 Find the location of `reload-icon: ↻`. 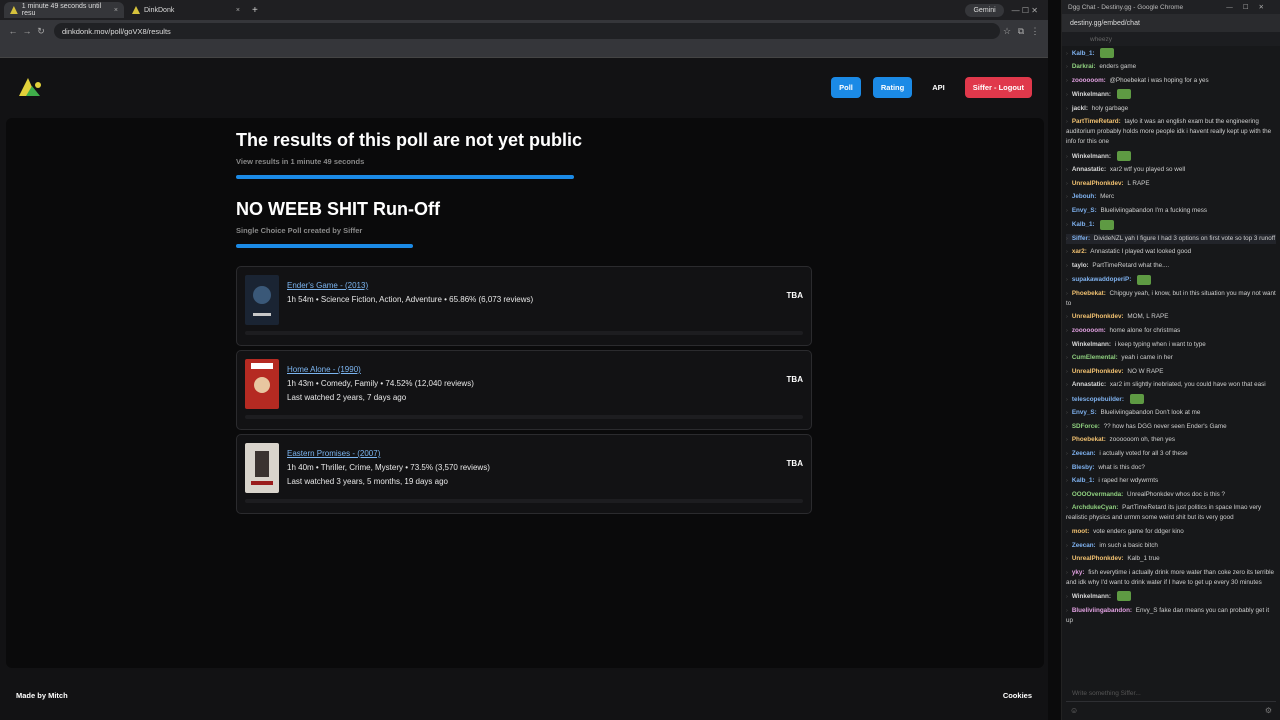

reload-icon: ↻ is located at coordinates (41, 31).